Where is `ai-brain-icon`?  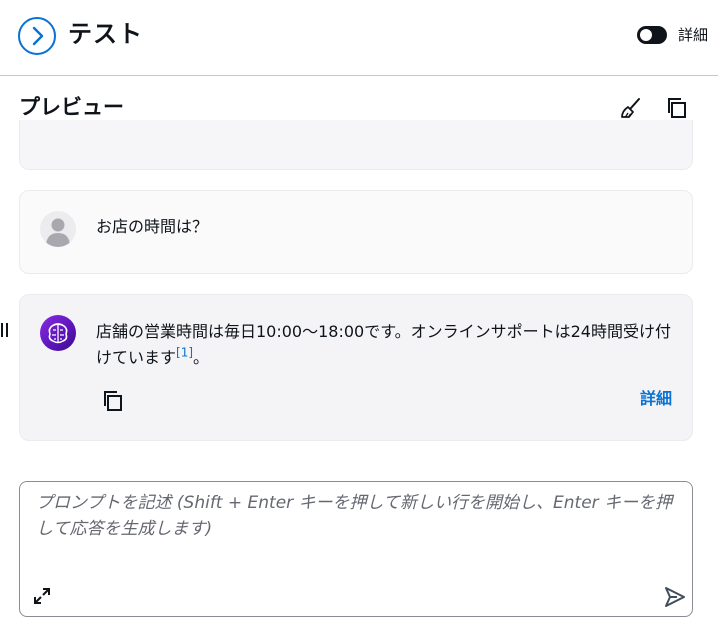
ai-brain-icon is located at coordinates (58, 333).